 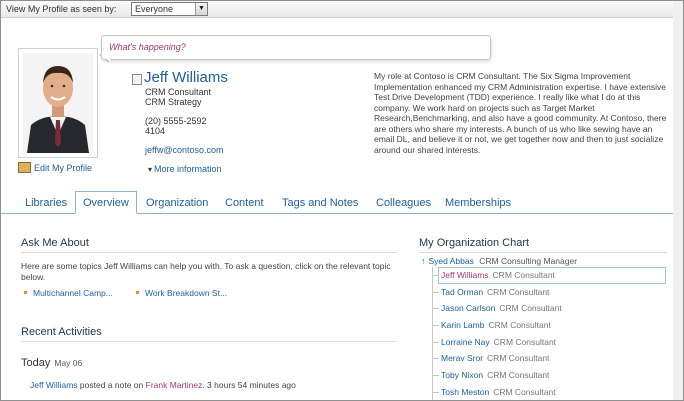 I want to click on org-member-selected: Jeff Williams CRM Consultant, so click(x=549, y=275).